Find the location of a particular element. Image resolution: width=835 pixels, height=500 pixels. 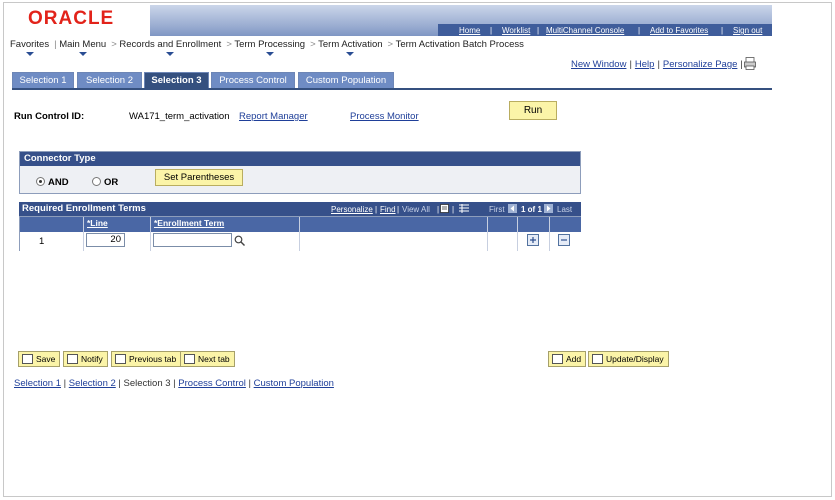

breadcrumb-term-processing: Term Processing is located at coordinates (270, 47).